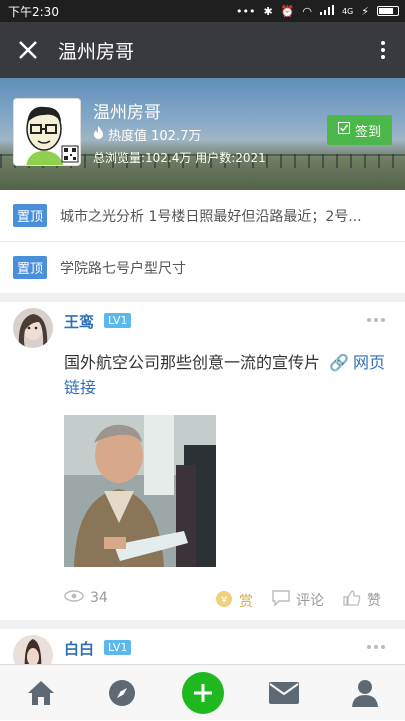 The width and height of the screenshot is (405, 721). I want to click on link-icon: 🔗, so click(339, 362).